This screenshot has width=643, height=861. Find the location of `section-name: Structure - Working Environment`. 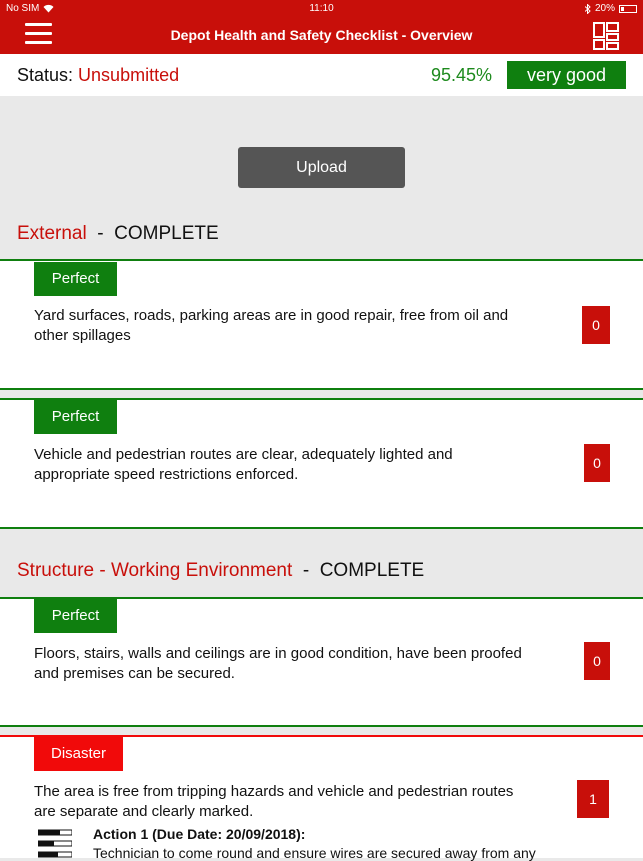

section-name: Structure - Working Environment is located at coordinates (155, 570).